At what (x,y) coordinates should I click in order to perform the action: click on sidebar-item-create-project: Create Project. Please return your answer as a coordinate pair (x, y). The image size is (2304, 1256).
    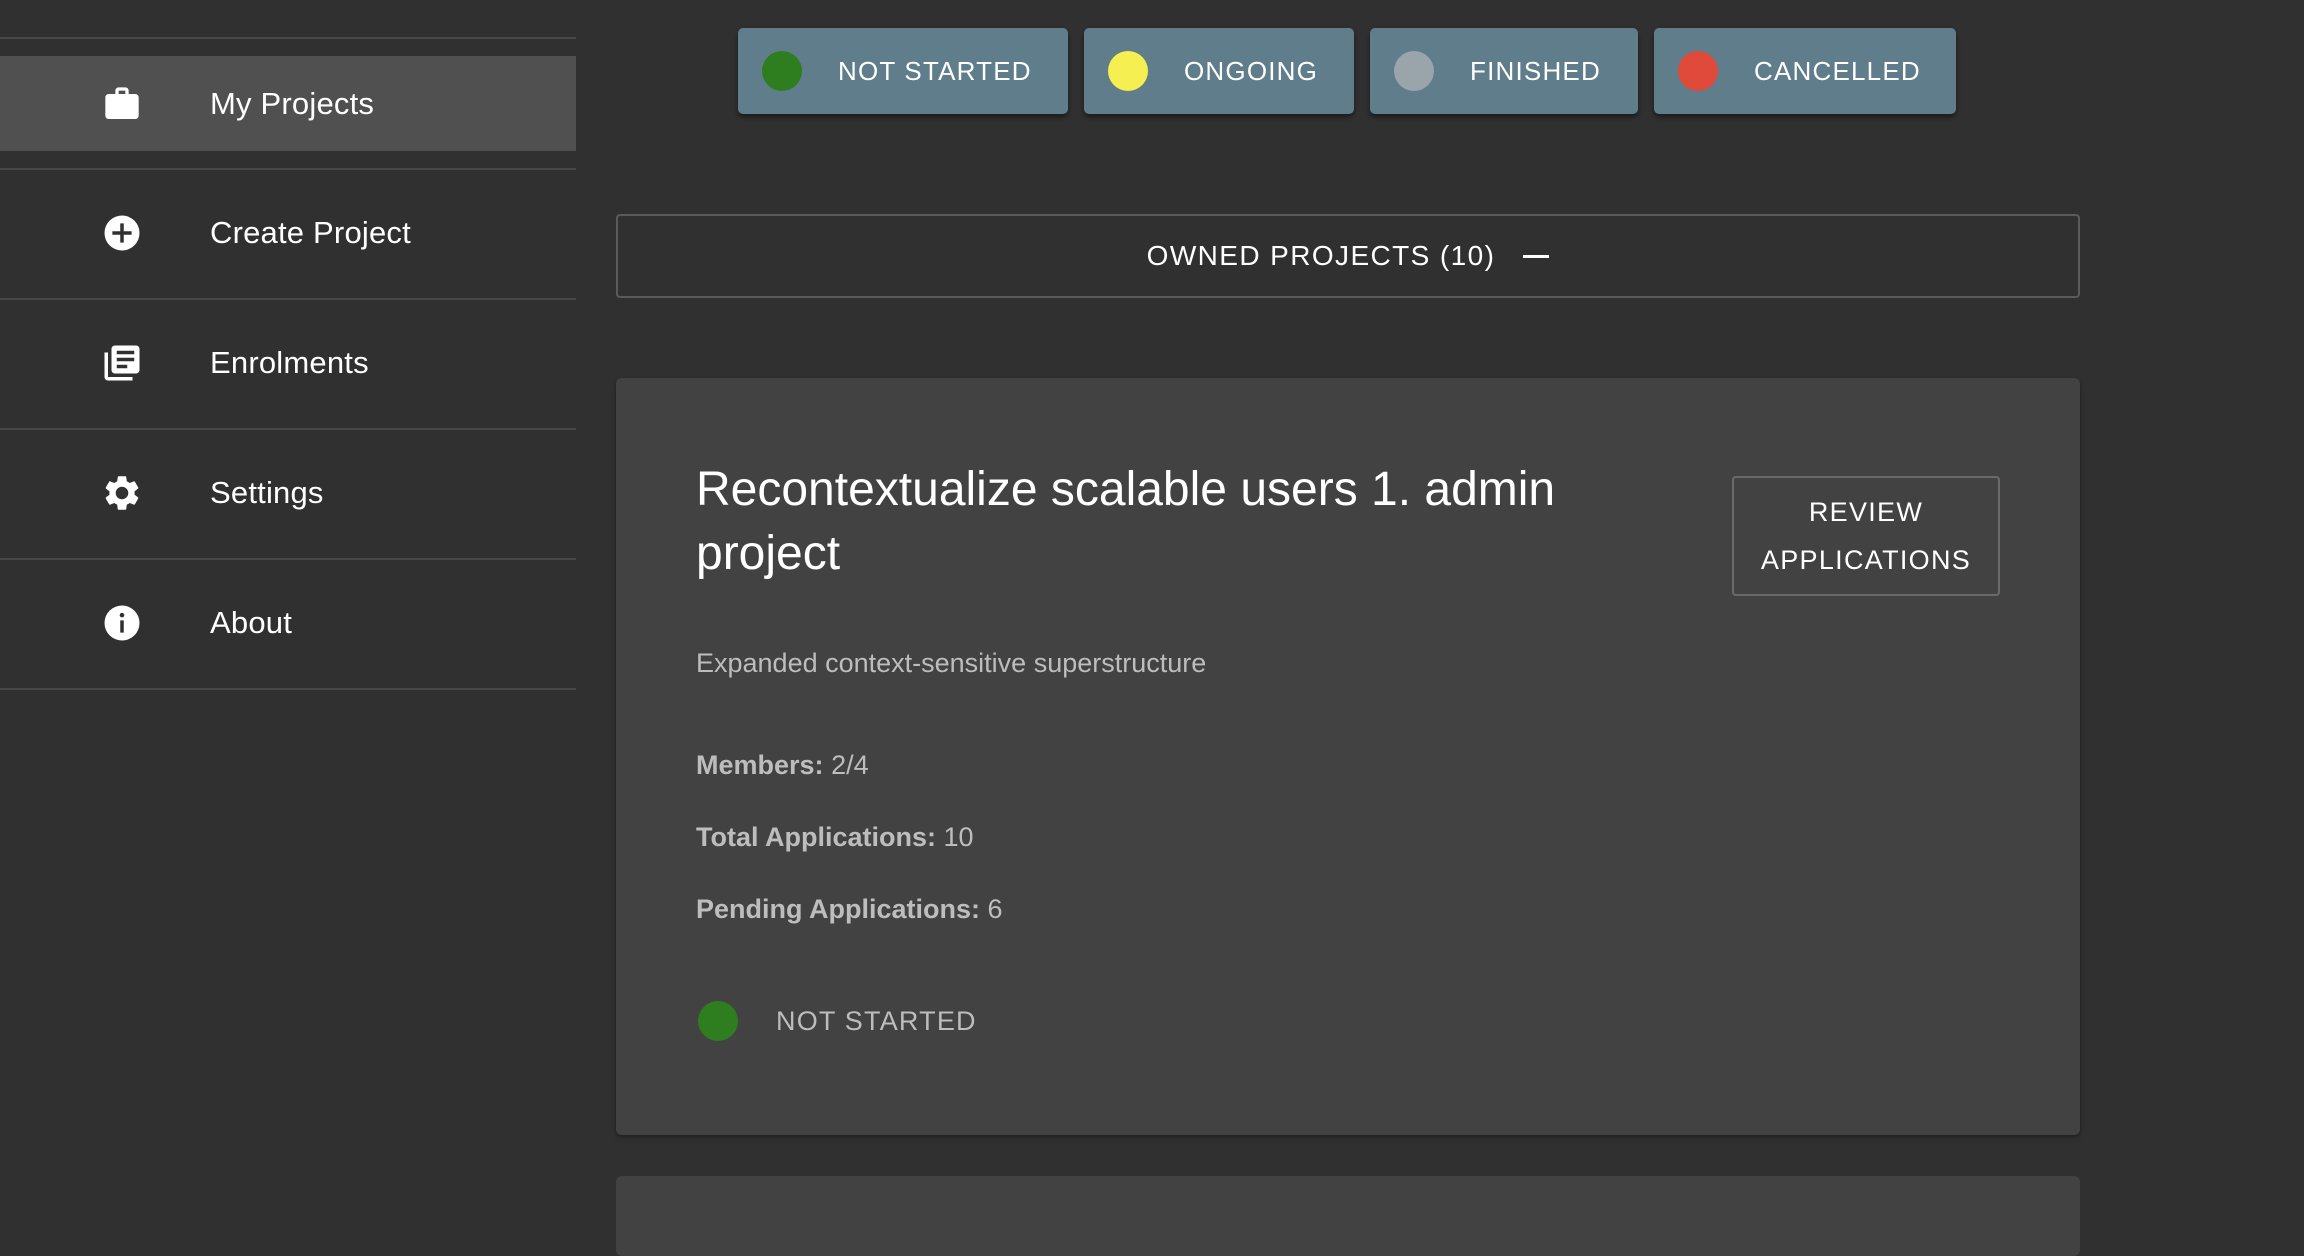
    Looking at the image, I should click on (288, 233).